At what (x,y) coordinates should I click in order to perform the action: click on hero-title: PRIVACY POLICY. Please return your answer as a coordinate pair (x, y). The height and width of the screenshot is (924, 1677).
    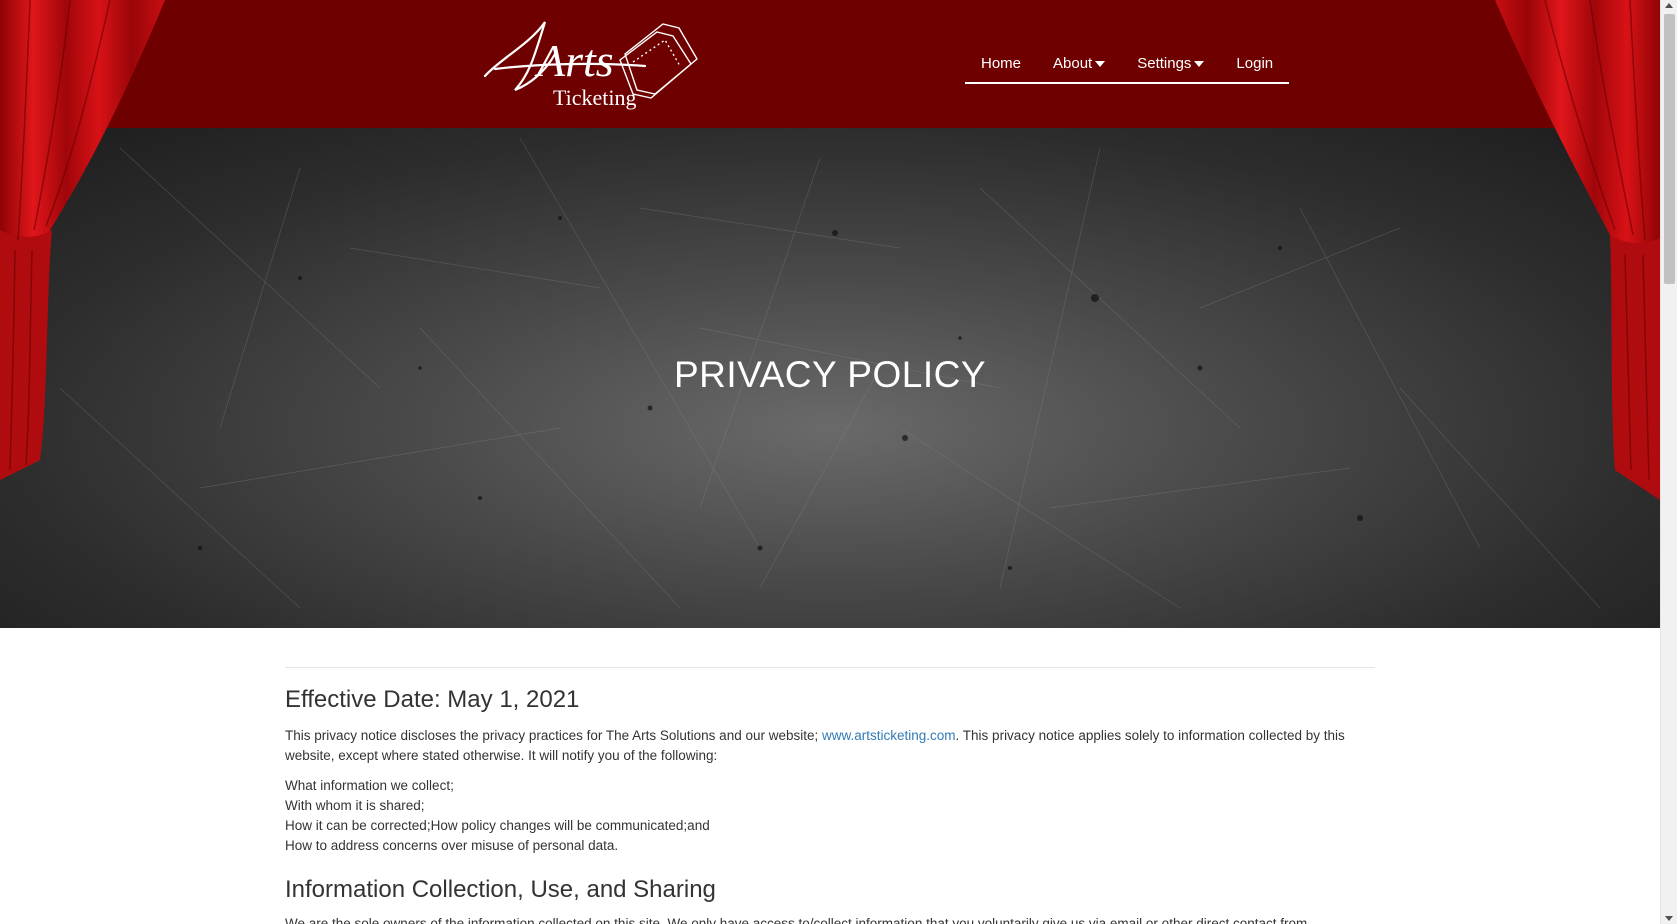
    Looking at the image, I should click on (829, 374).